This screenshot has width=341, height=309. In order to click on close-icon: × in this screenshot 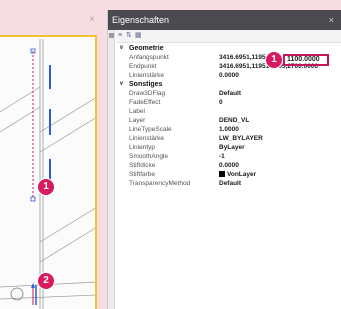, I will do `click(92, 19)`.